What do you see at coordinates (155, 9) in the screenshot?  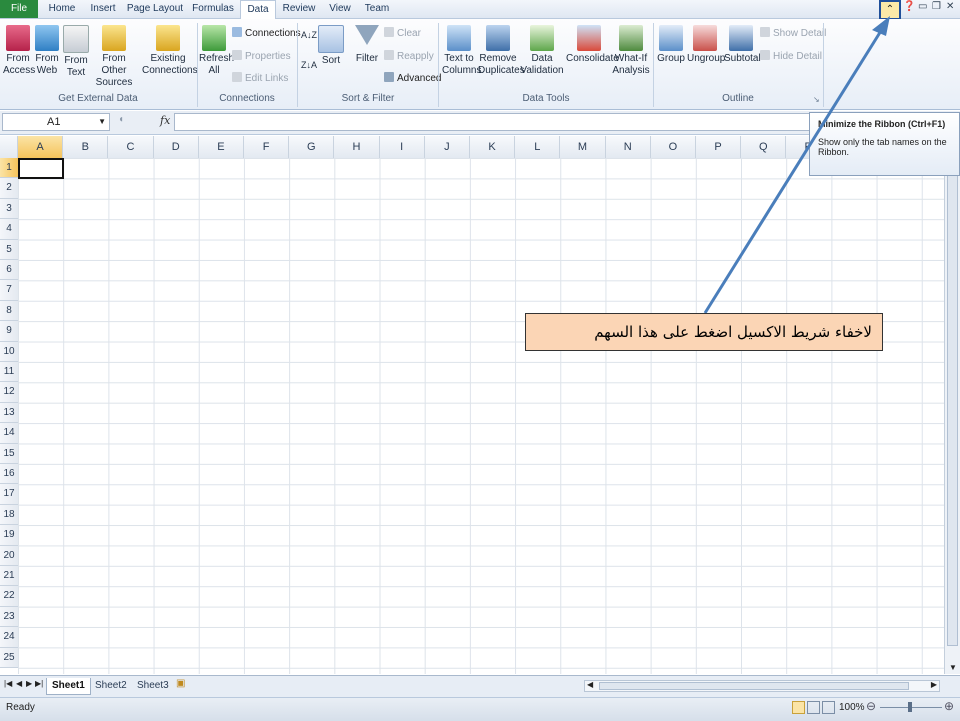 I see `tab-page-layout: Page Layout` at bounding box center [155, 9].